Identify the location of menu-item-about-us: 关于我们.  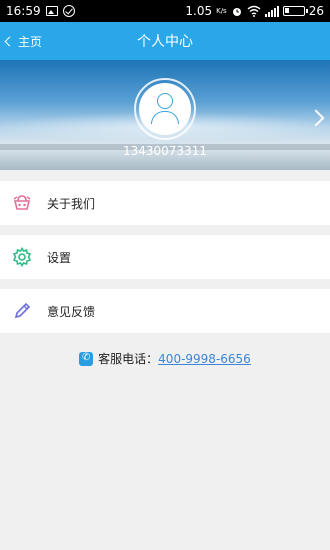
(165, 203).